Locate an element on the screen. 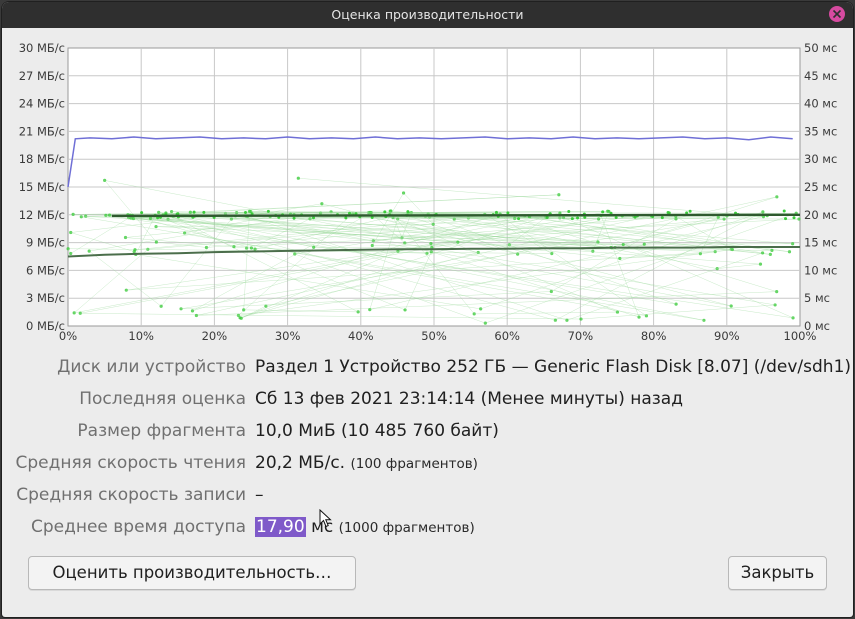 This screenshot has width=855, height=619. write-rate-row: Средняя скорость записи – is located at coordinates (427, 496).